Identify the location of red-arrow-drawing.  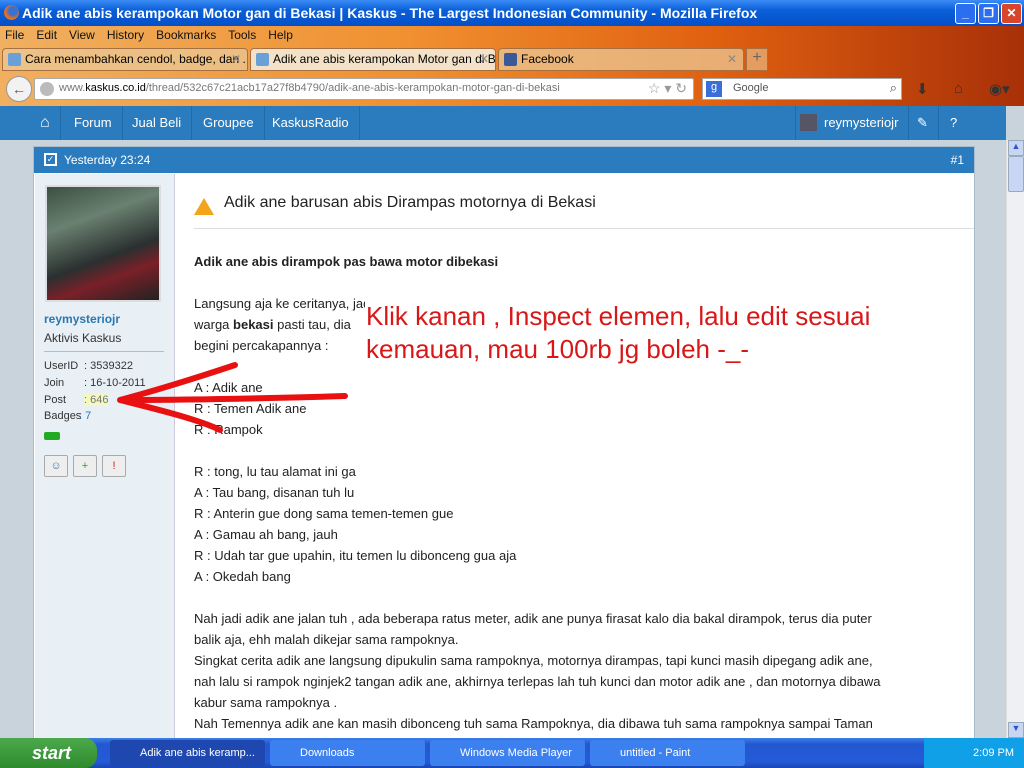
(232, 397).